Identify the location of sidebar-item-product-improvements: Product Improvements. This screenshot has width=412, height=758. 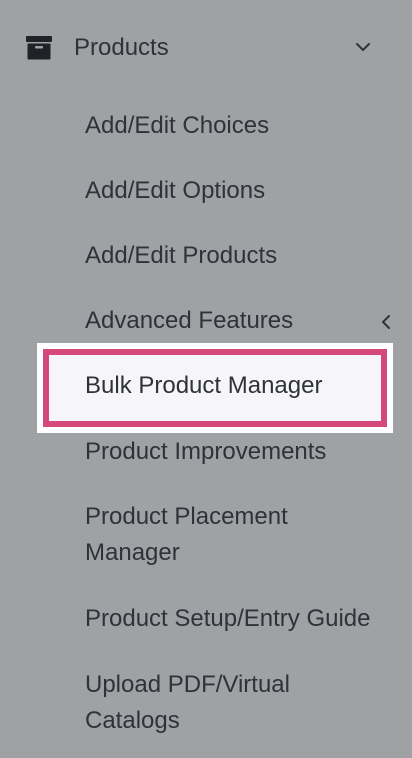
(206, 453).